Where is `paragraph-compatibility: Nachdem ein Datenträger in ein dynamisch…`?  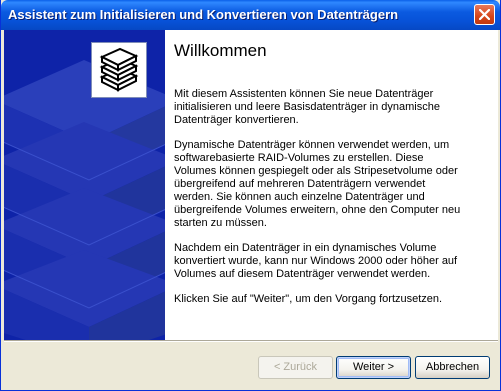
paragraph-compatibility: Nachdem ein Datenträger in ein dynamisch… is located at coordinates (316, 261).